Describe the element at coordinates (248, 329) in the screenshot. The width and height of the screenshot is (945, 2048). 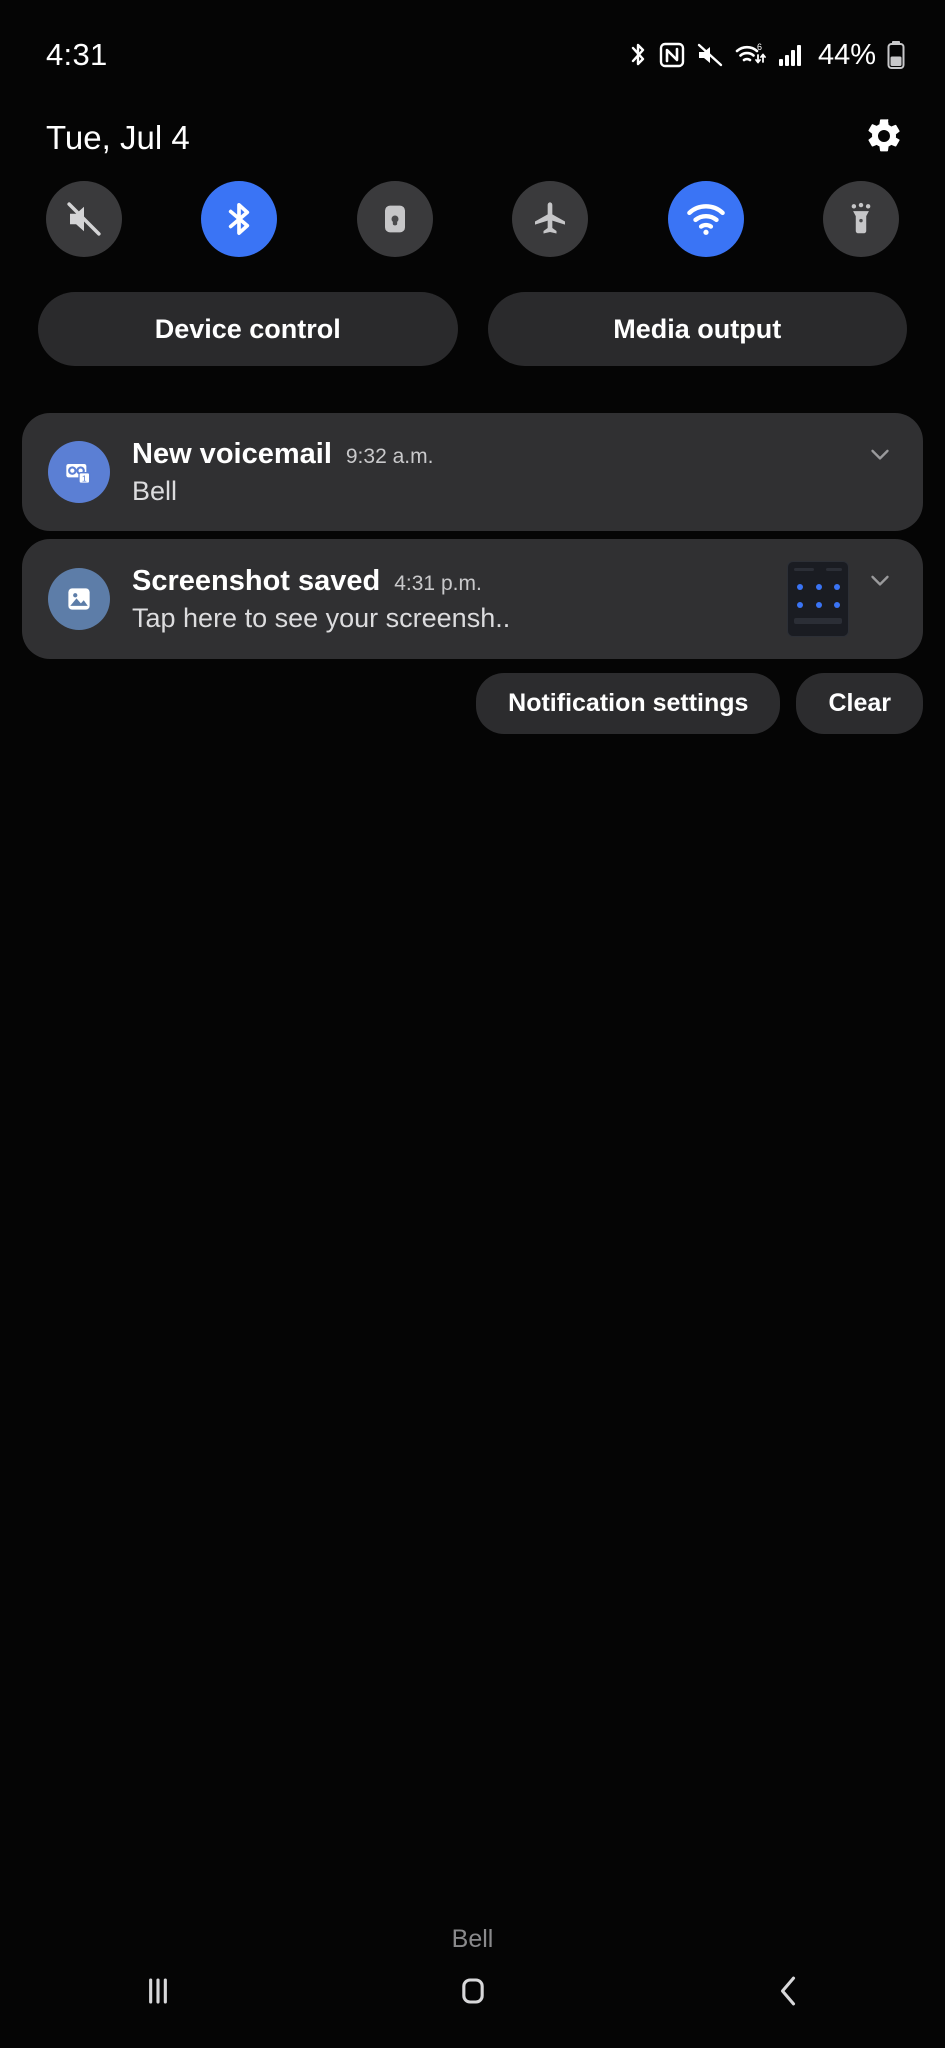
I see `device-control-button: Device control` at that location.